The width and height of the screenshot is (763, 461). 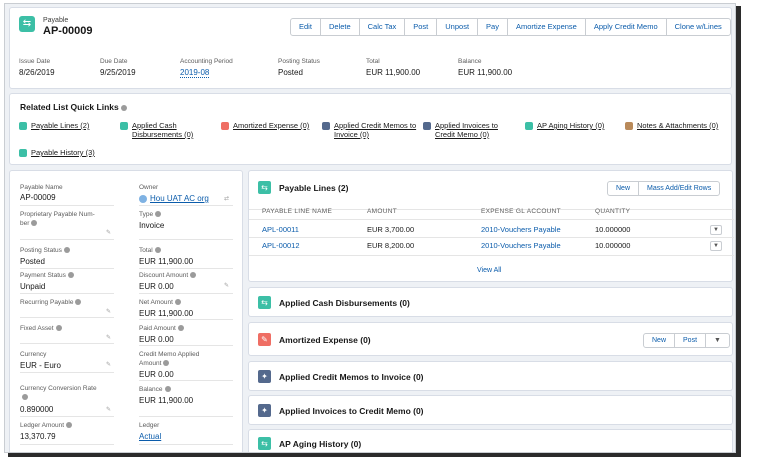 What do you see at coordinates (612, 211) in the screenshot?
I see `col-quantity: QUANTITY` at bounding box center [612, 211].